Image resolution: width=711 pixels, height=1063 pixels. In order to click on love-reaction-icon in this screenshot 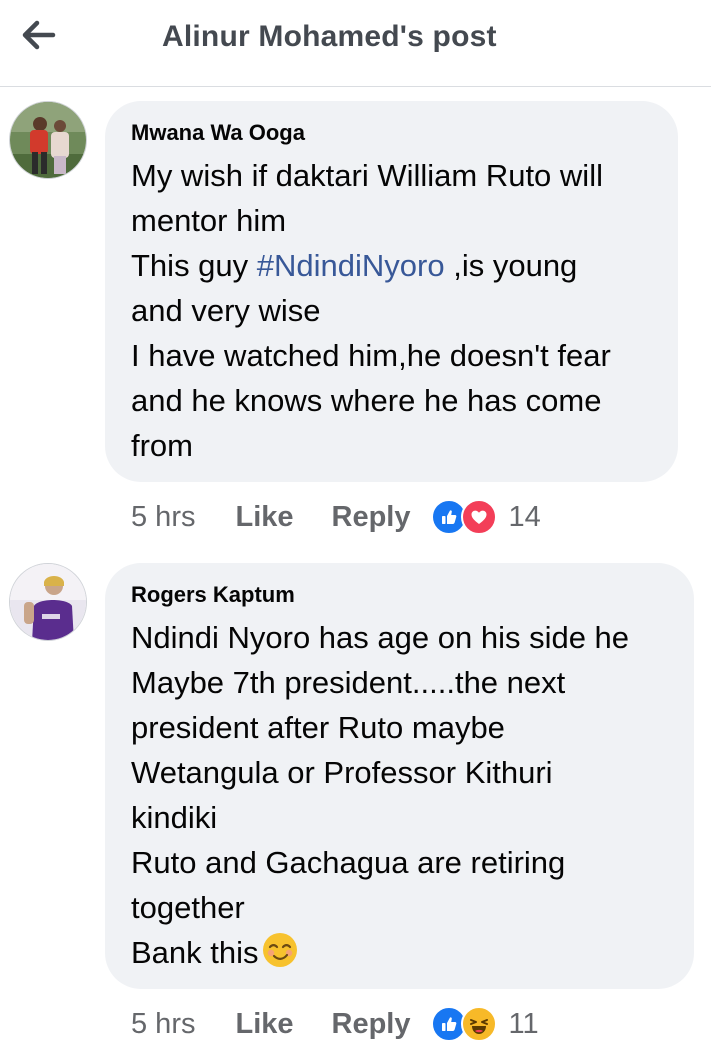, I will do `click(478, 517)`.